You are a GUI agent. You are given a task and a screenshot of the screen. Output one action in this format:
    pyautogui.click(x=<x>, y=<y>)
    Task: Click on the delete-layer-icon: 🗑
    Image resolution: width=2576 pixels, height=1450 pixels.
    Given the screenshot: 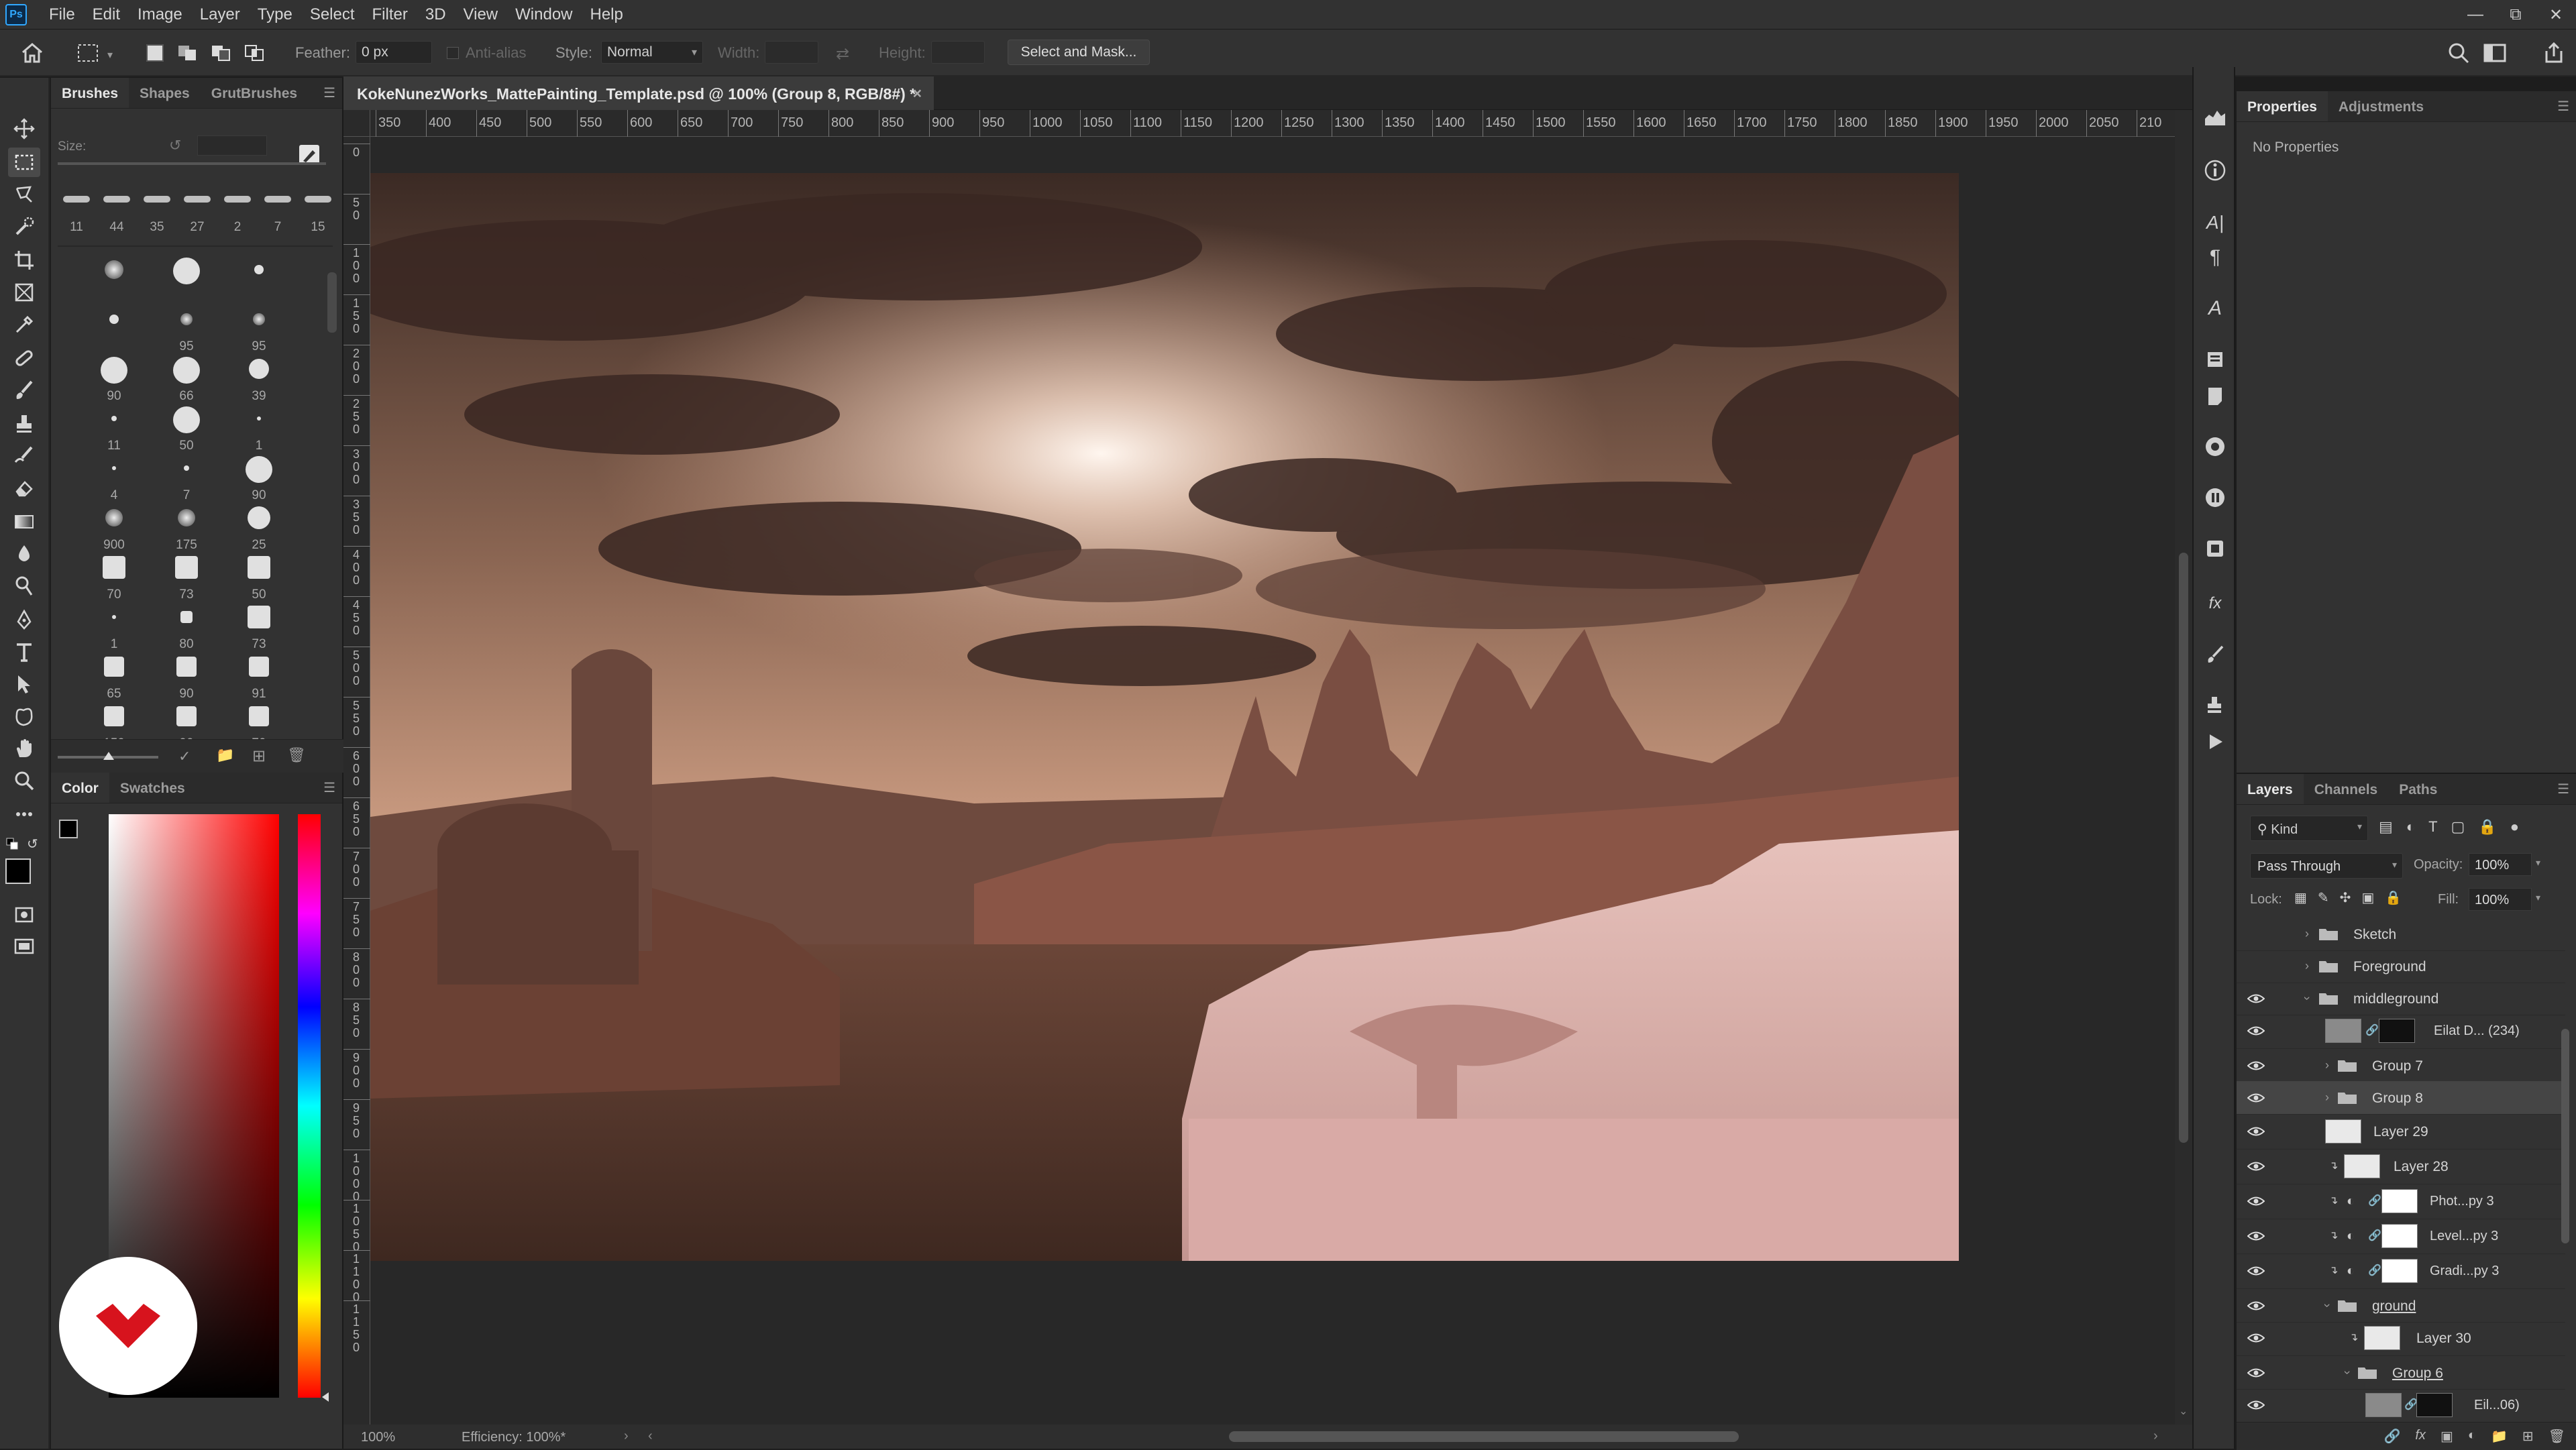 What is the action you would take?
    pyautogui.click(x=2556, y=1436)
    